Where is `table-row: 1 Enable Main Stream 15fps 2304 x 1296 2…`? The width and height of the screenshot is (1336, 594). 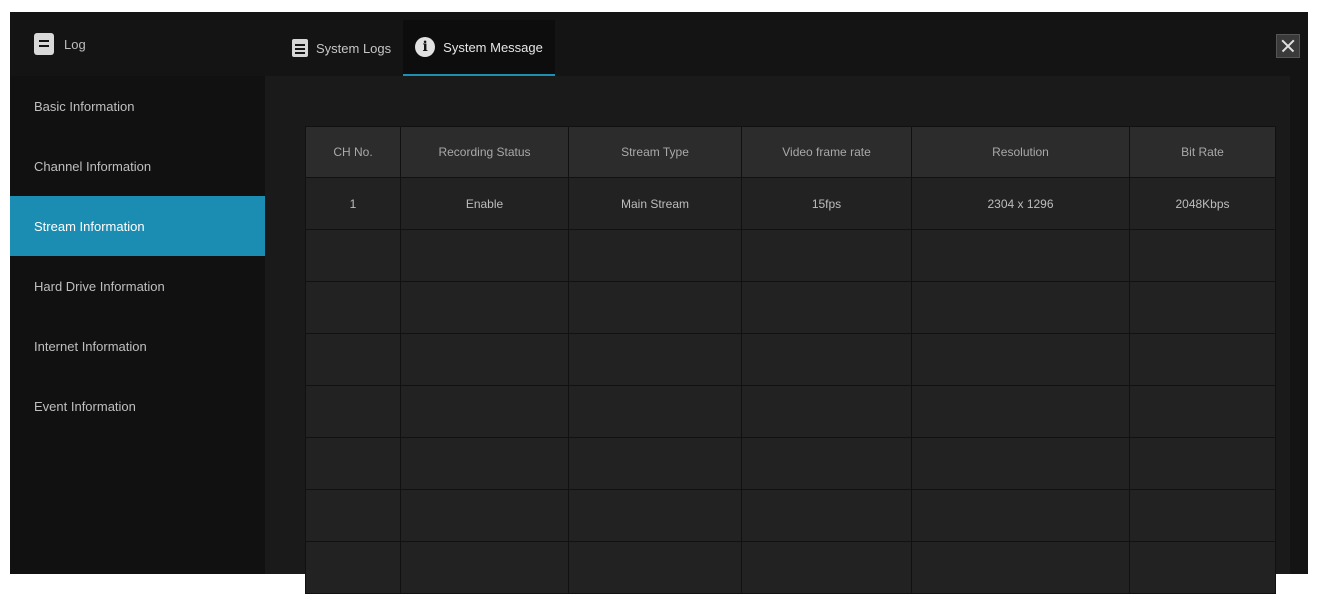
table-row: 1 Enable Main Stream 15fps 2304 x 1296 2… is located at coordinates (790, 203).